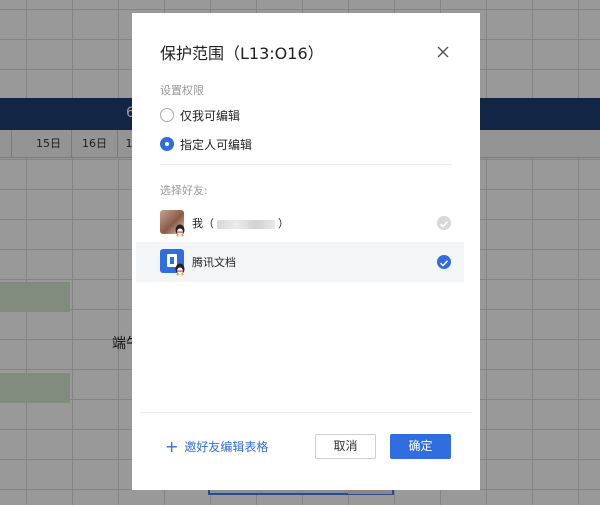  I want to click on plus-icon: +, so click(172, 446).